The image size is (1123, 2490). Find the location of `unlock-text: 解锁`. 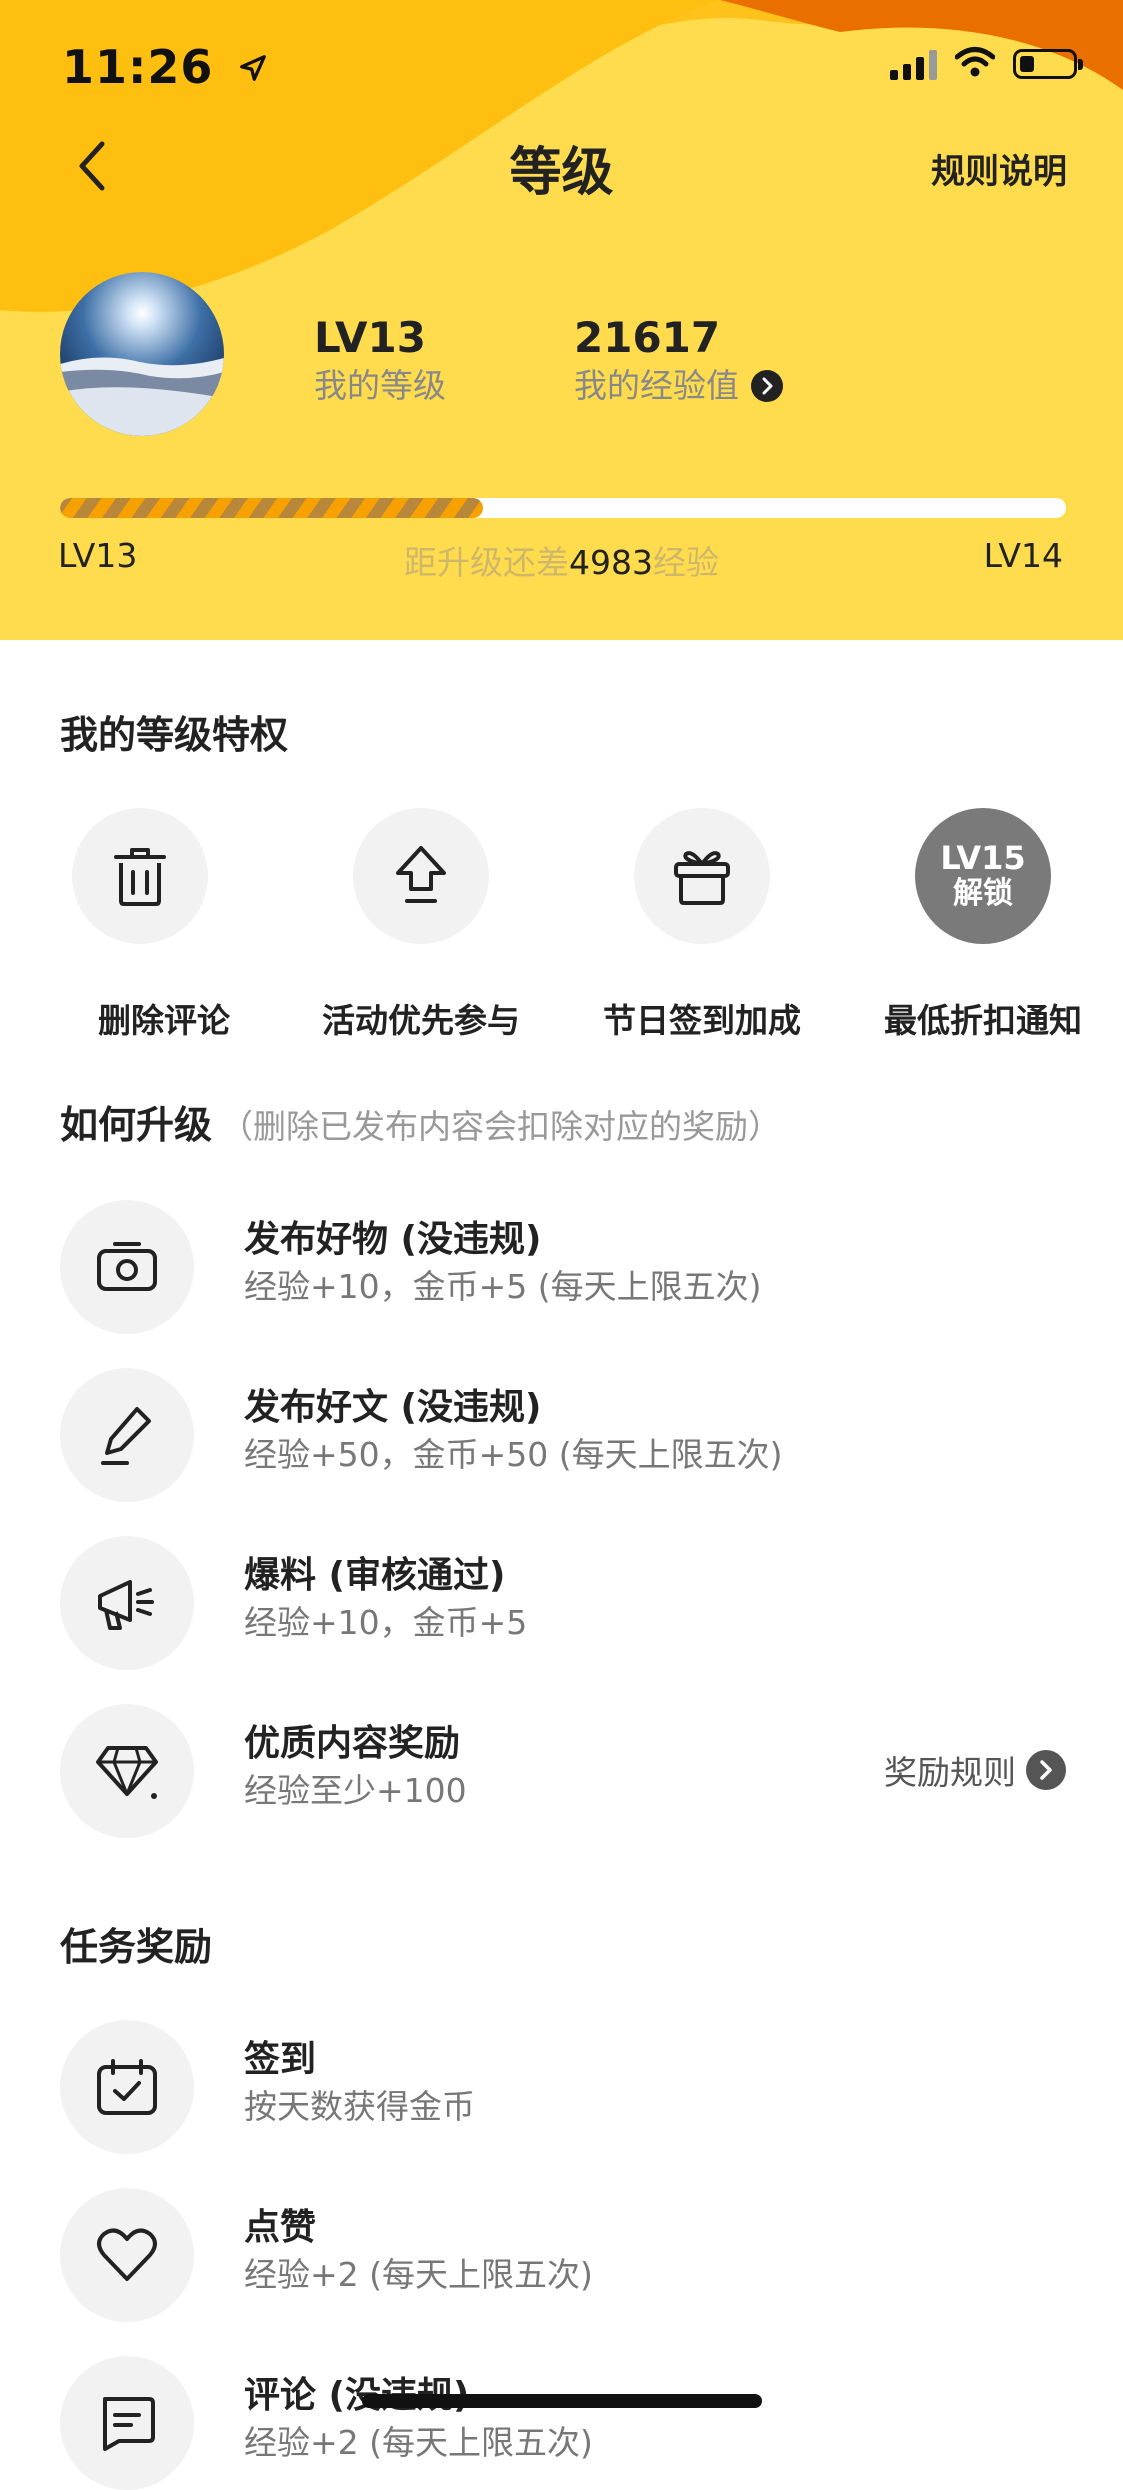

unlock-text: 解锁 is located at coordinates (983, 893).